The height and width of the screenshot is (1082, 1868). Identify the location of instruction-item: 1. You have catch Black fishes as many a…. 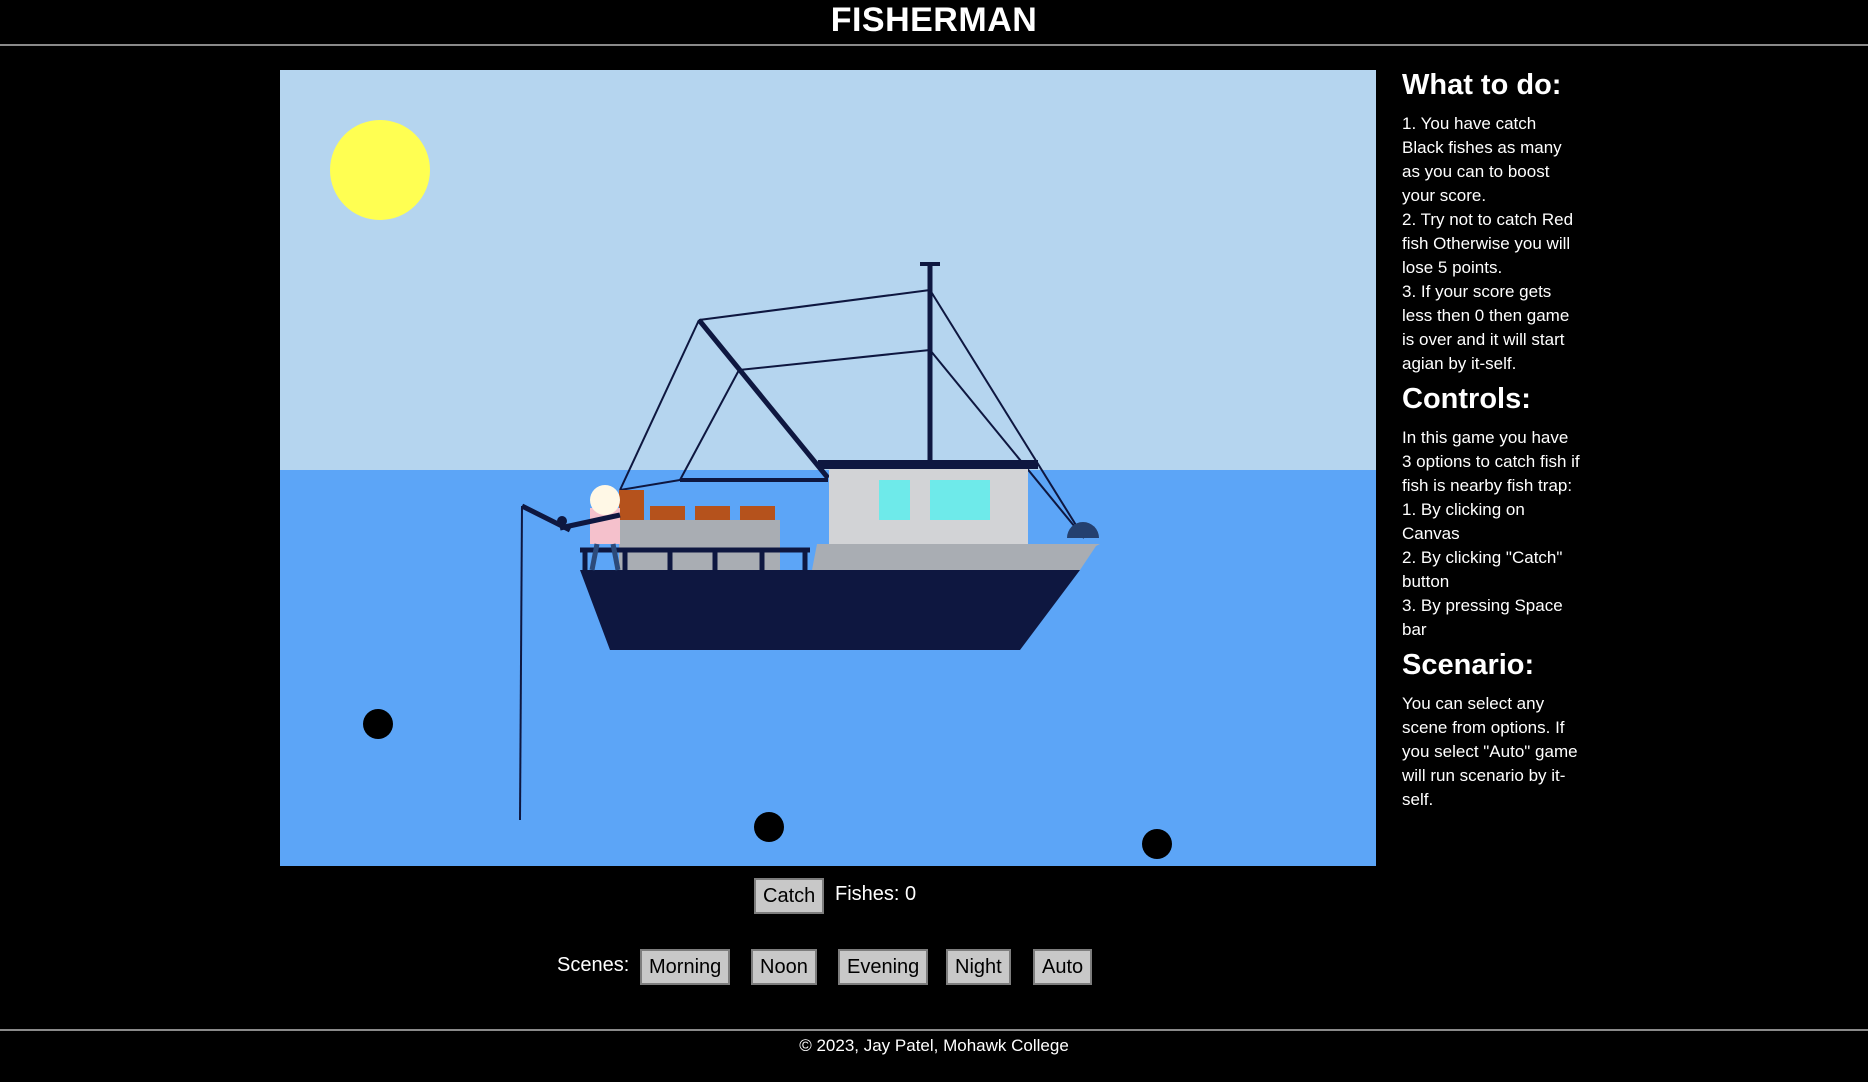
(1482, 159).